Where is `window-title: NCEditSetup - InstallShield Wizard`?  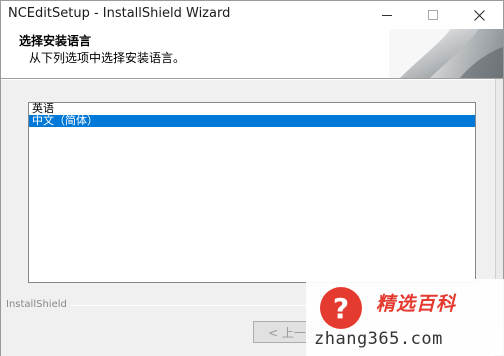
window-title: NCEditSetup - InstallShield Wizard is located at coordinates (119, 13).